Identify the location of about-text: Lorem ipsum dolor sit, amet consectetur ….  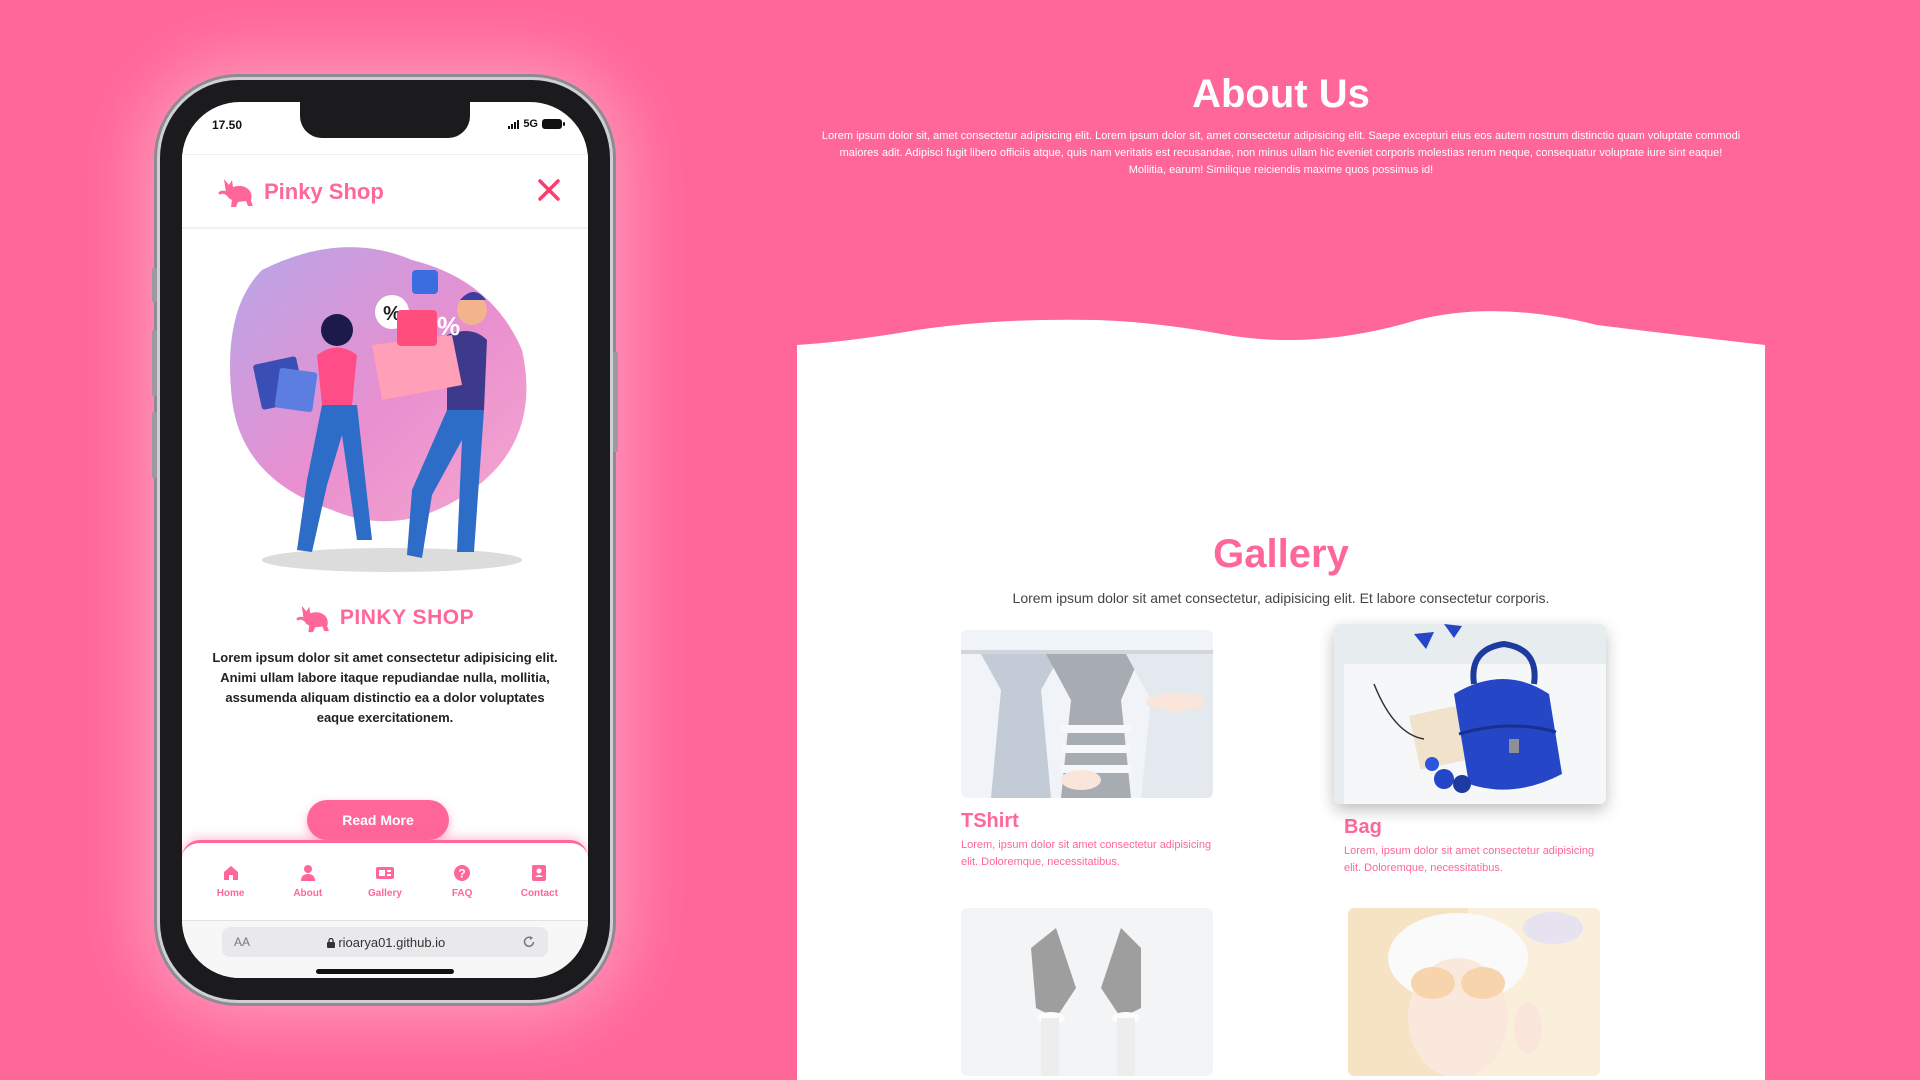
(1281, 153).